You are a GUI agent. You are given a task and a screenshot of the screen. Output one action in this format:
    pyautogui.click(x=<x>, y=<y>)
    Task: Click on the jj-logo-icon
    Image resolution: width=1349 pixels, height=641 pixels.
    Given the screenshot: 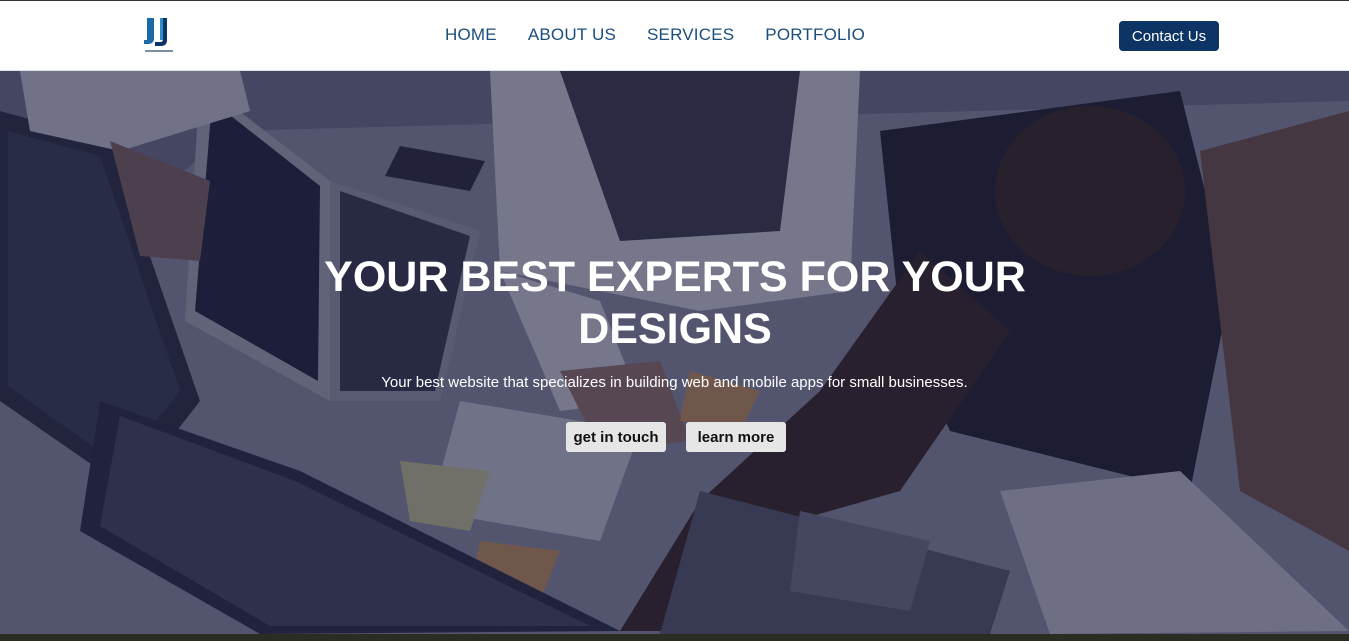 What is the action you would take?
    pyautogui.click(x=159, y=36)
    